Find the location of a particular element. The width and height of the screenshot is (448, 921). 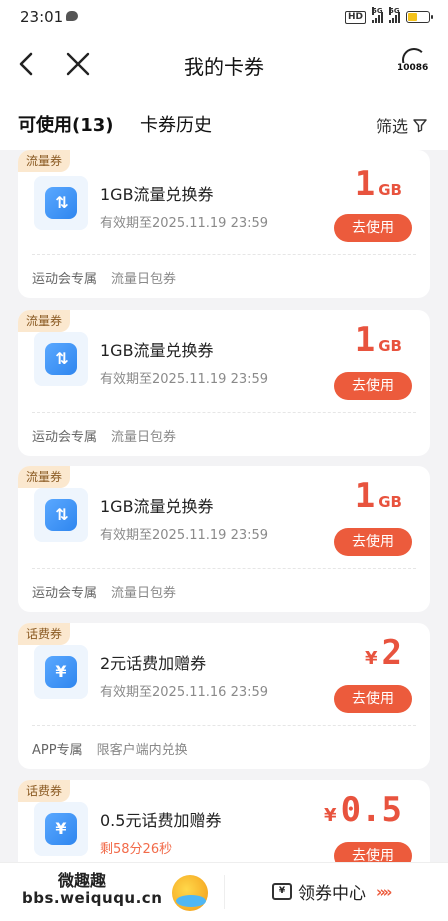

page-title: 我的卡券 is located at coordinates (224, 67).